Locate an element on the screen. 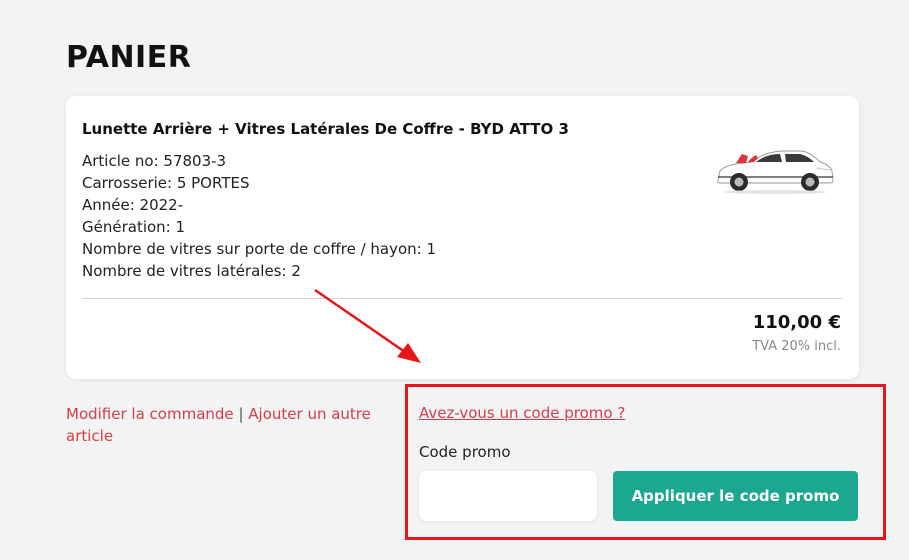 This screenshot has width=909, height=560. modify-order-link: Modifier la commande is located at coordinates (150, 414).